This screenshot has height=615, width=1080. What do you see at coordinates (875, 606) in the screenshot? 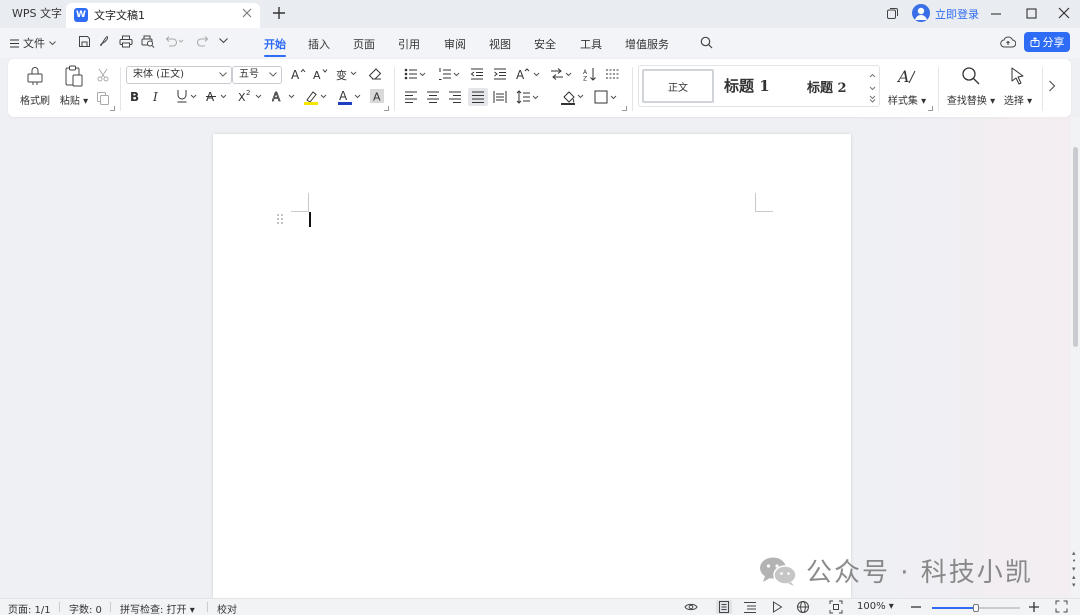
I see `zoom-level: 100% ▾` at bounding box center [875, 606].